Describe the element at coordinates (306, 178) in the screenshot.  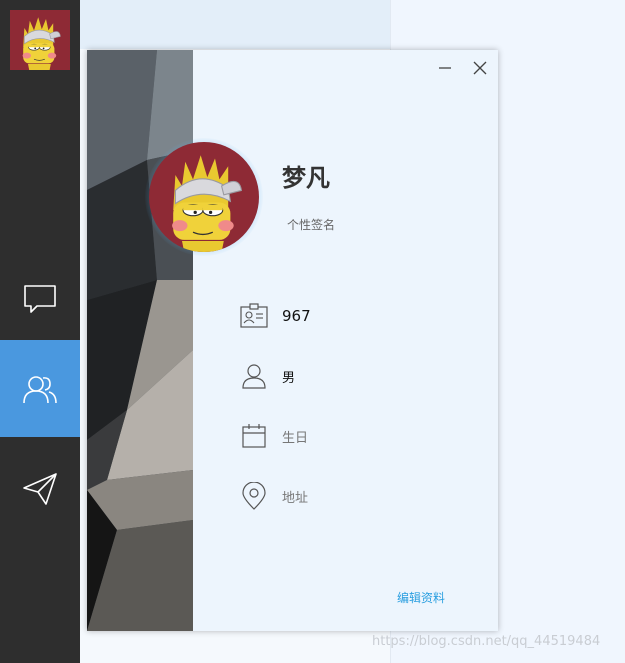
I see `profile-name: 梦凡` at that location.